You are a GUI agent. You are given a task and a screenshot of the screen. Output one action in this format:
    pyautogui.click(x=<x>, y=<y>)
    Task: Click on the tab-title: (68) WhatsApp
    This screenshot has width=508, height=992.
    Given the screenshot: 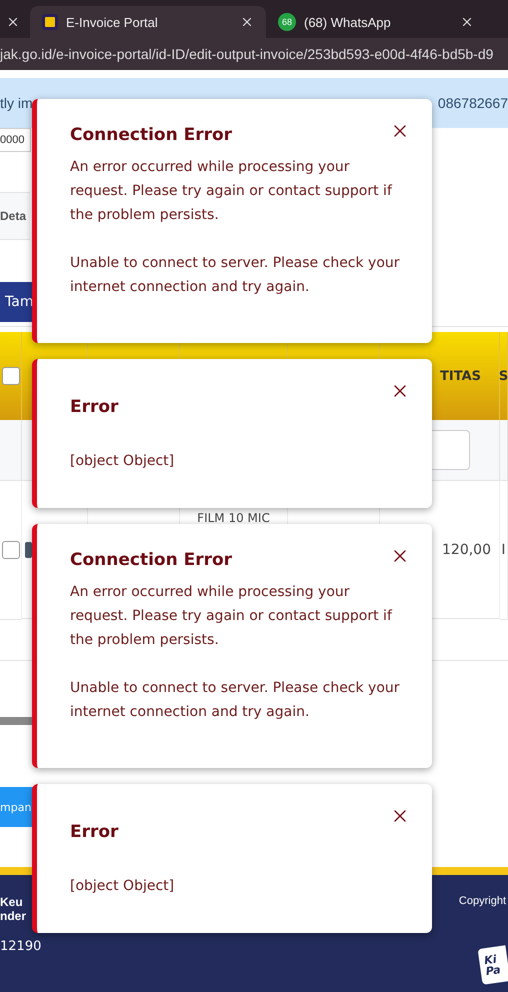 What is the action you would take?
    pyautogui.click(x=348, y=22)
    